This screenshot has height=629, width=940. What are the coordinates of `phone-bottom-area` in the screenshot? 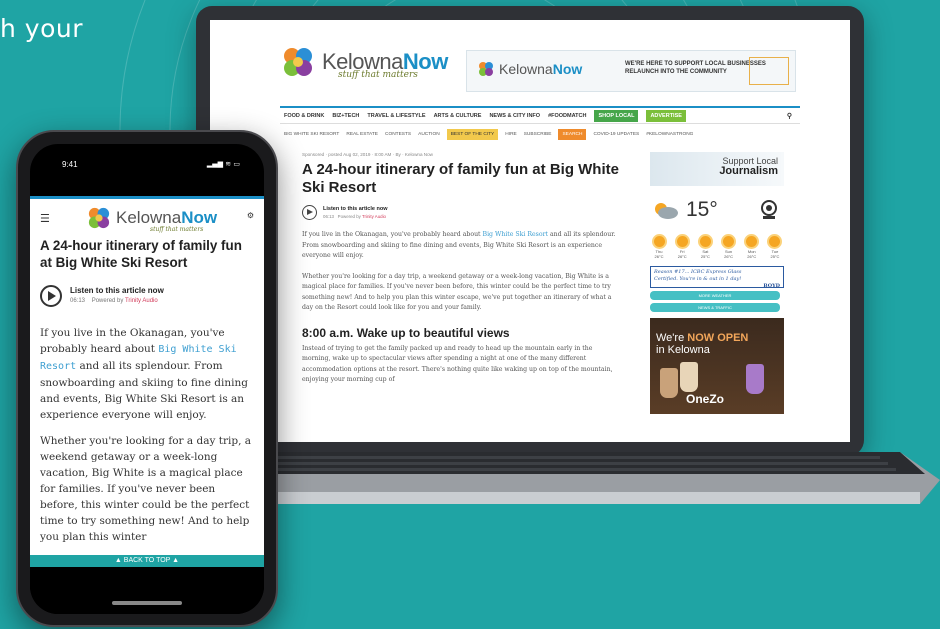 It's located at (147, 590).